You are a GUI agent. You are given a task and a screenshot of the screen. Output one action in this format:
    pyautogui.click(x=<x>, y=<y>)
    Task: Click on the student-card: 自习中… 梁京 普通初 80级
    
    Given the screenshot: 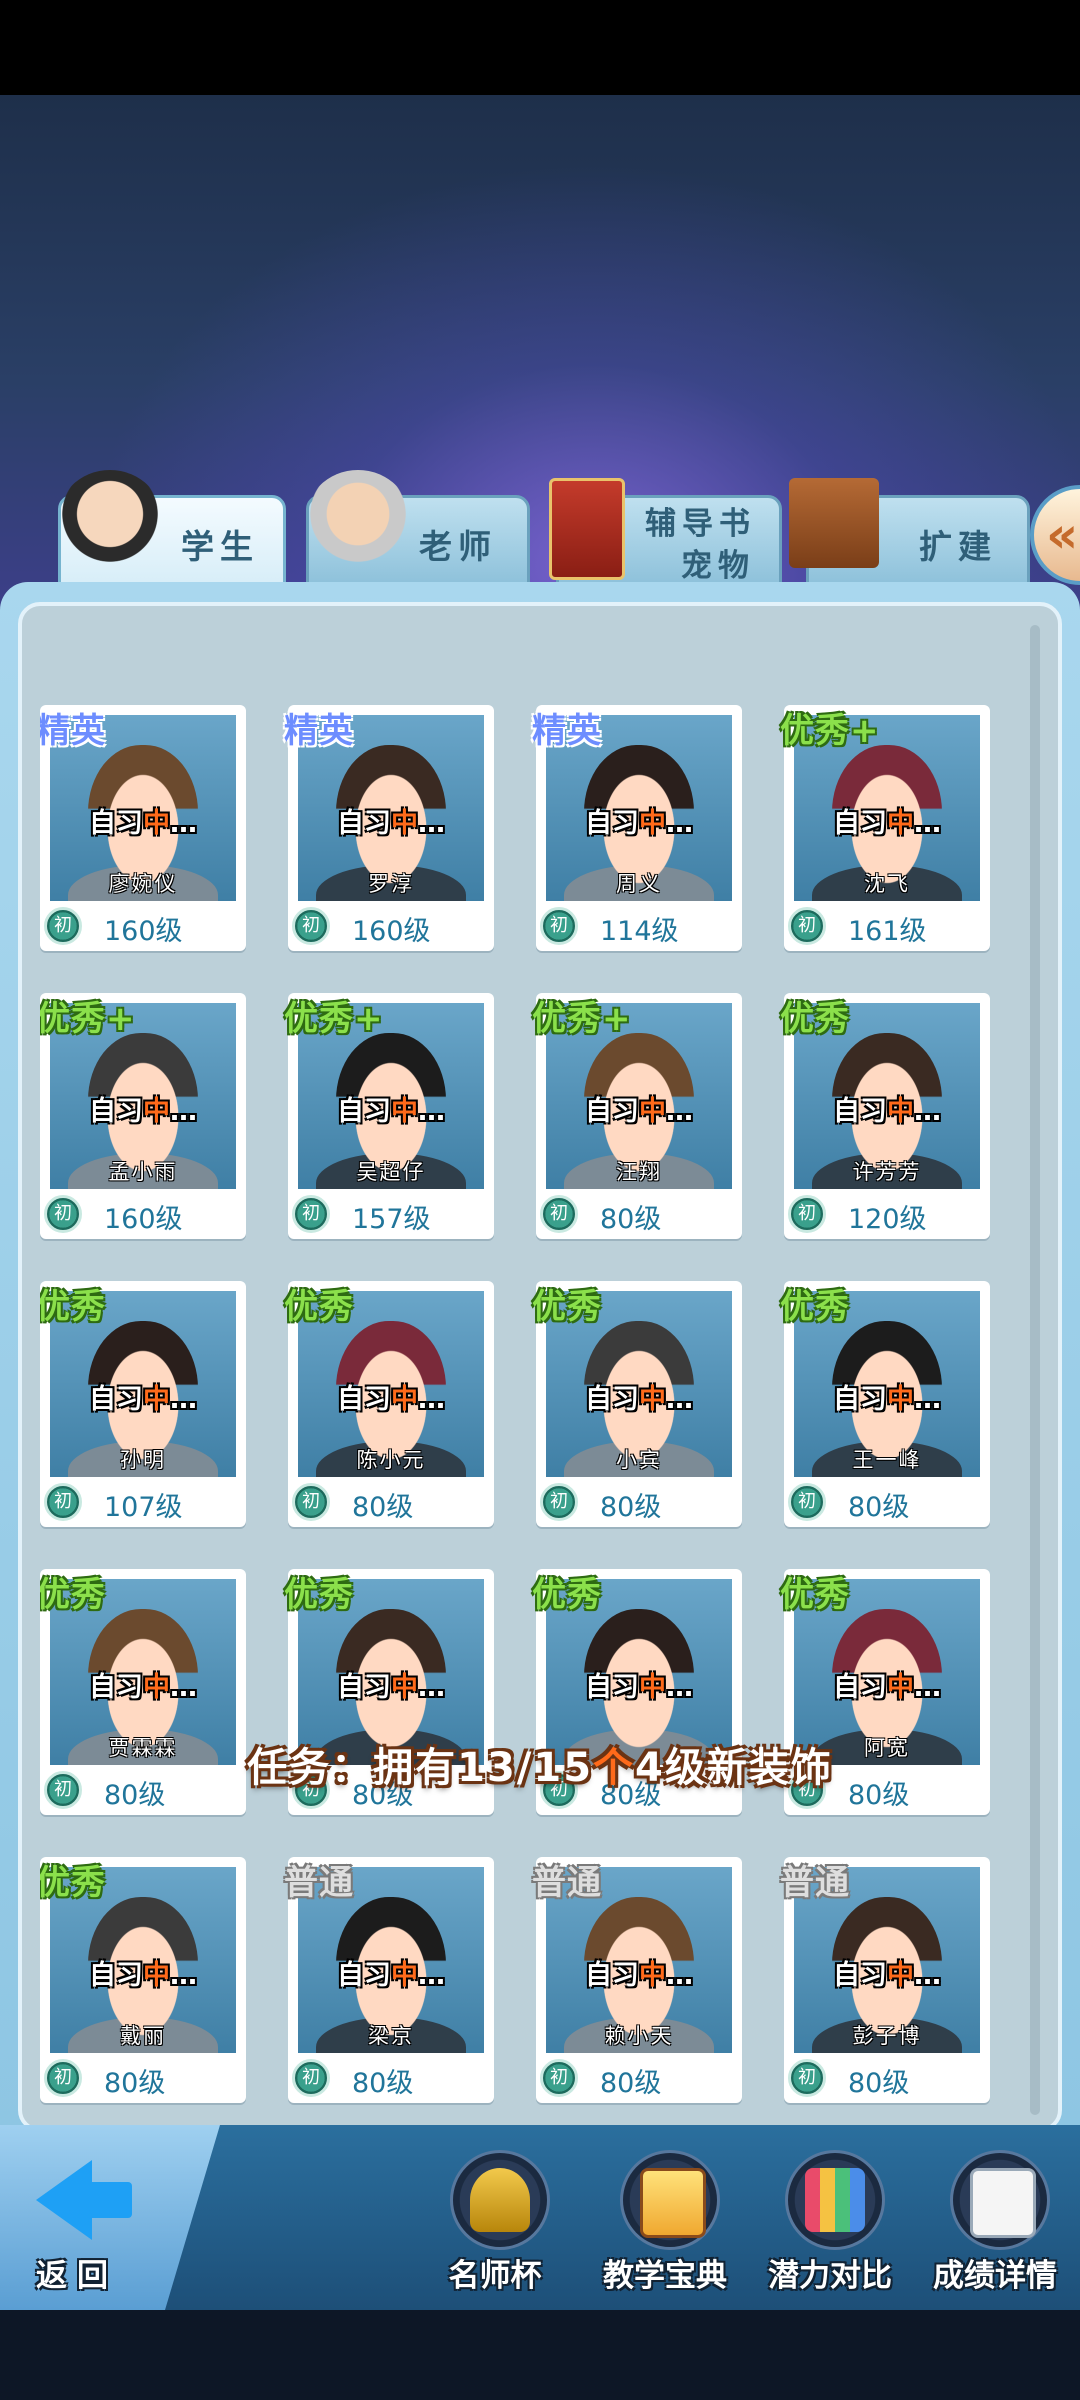 What is the action you would take?
    pyautogui.click(x=389, y=1980)
    